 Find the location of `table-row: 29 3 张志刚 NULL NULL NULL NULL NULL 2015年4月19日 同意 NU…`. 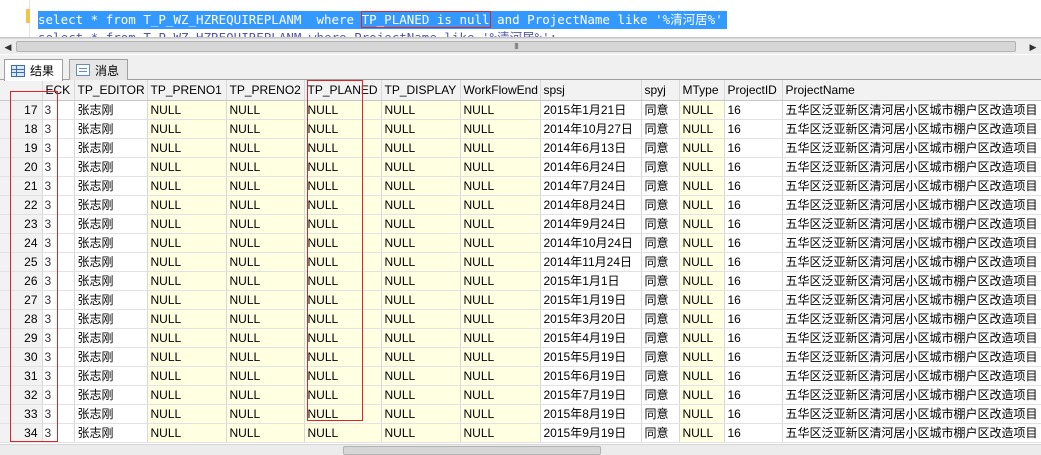

table-row: 29 3 张志刚 NULL NULL NULL NULL NULL 2015年4月19日 同意 NU… is located at coordinates (520, 338).